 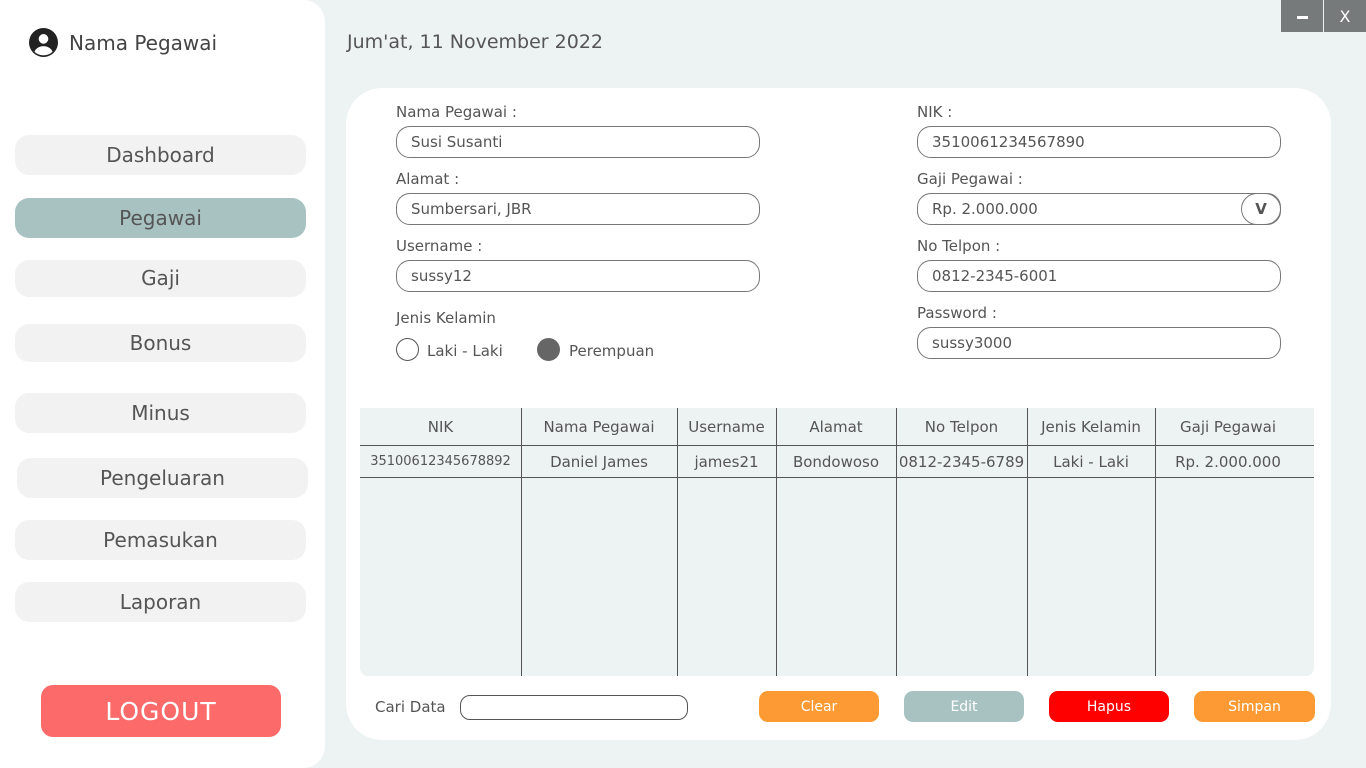 What do you see at coordinates (961, 462) in the screenshot?
I see `cell-telpon: 0812-2345-6789` at bounding box center [961, 462].